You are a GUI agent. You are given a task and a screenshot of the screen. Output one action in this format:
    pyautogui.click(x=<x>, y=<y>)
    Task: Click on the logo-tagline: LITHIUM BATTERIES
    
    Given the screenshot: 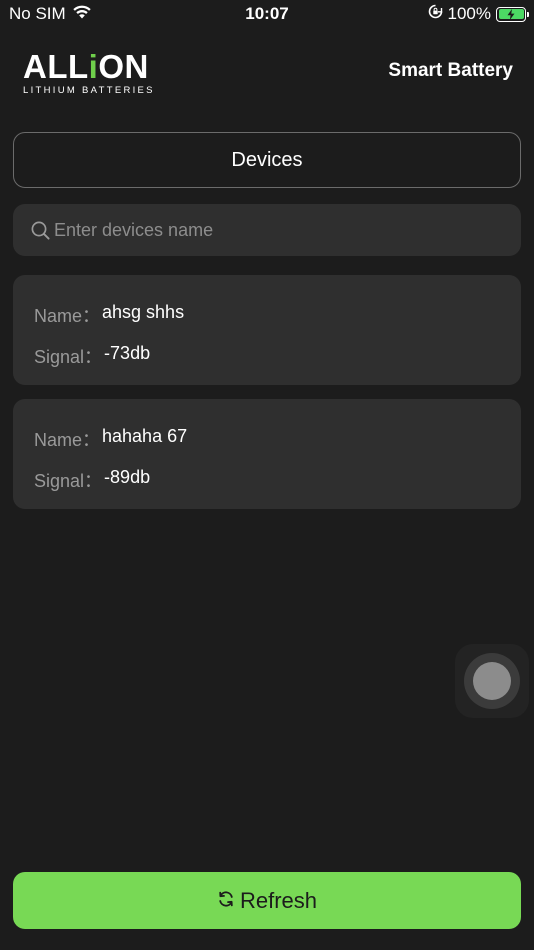 What is the action you would take?
    pyautogui.click(x=89, y=90)
    